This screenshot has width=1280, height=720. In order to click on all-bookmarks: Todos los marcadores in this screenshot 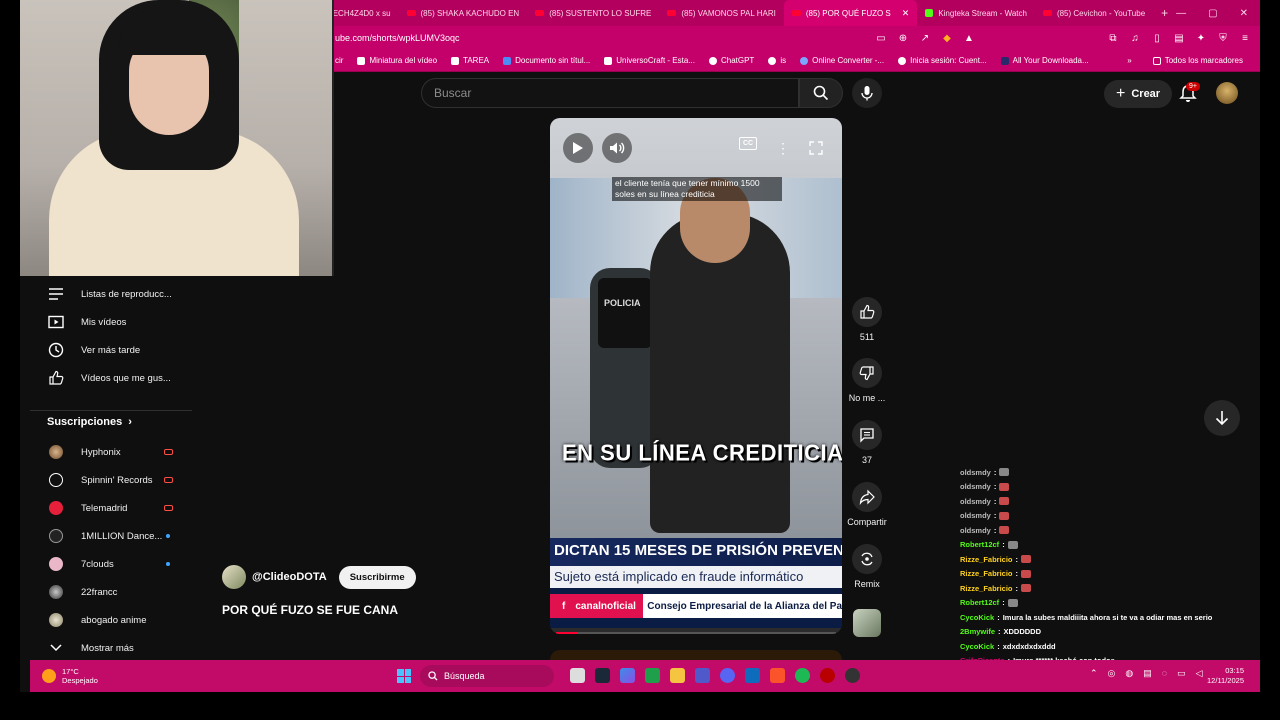, I will do `click(1198, 60)`.